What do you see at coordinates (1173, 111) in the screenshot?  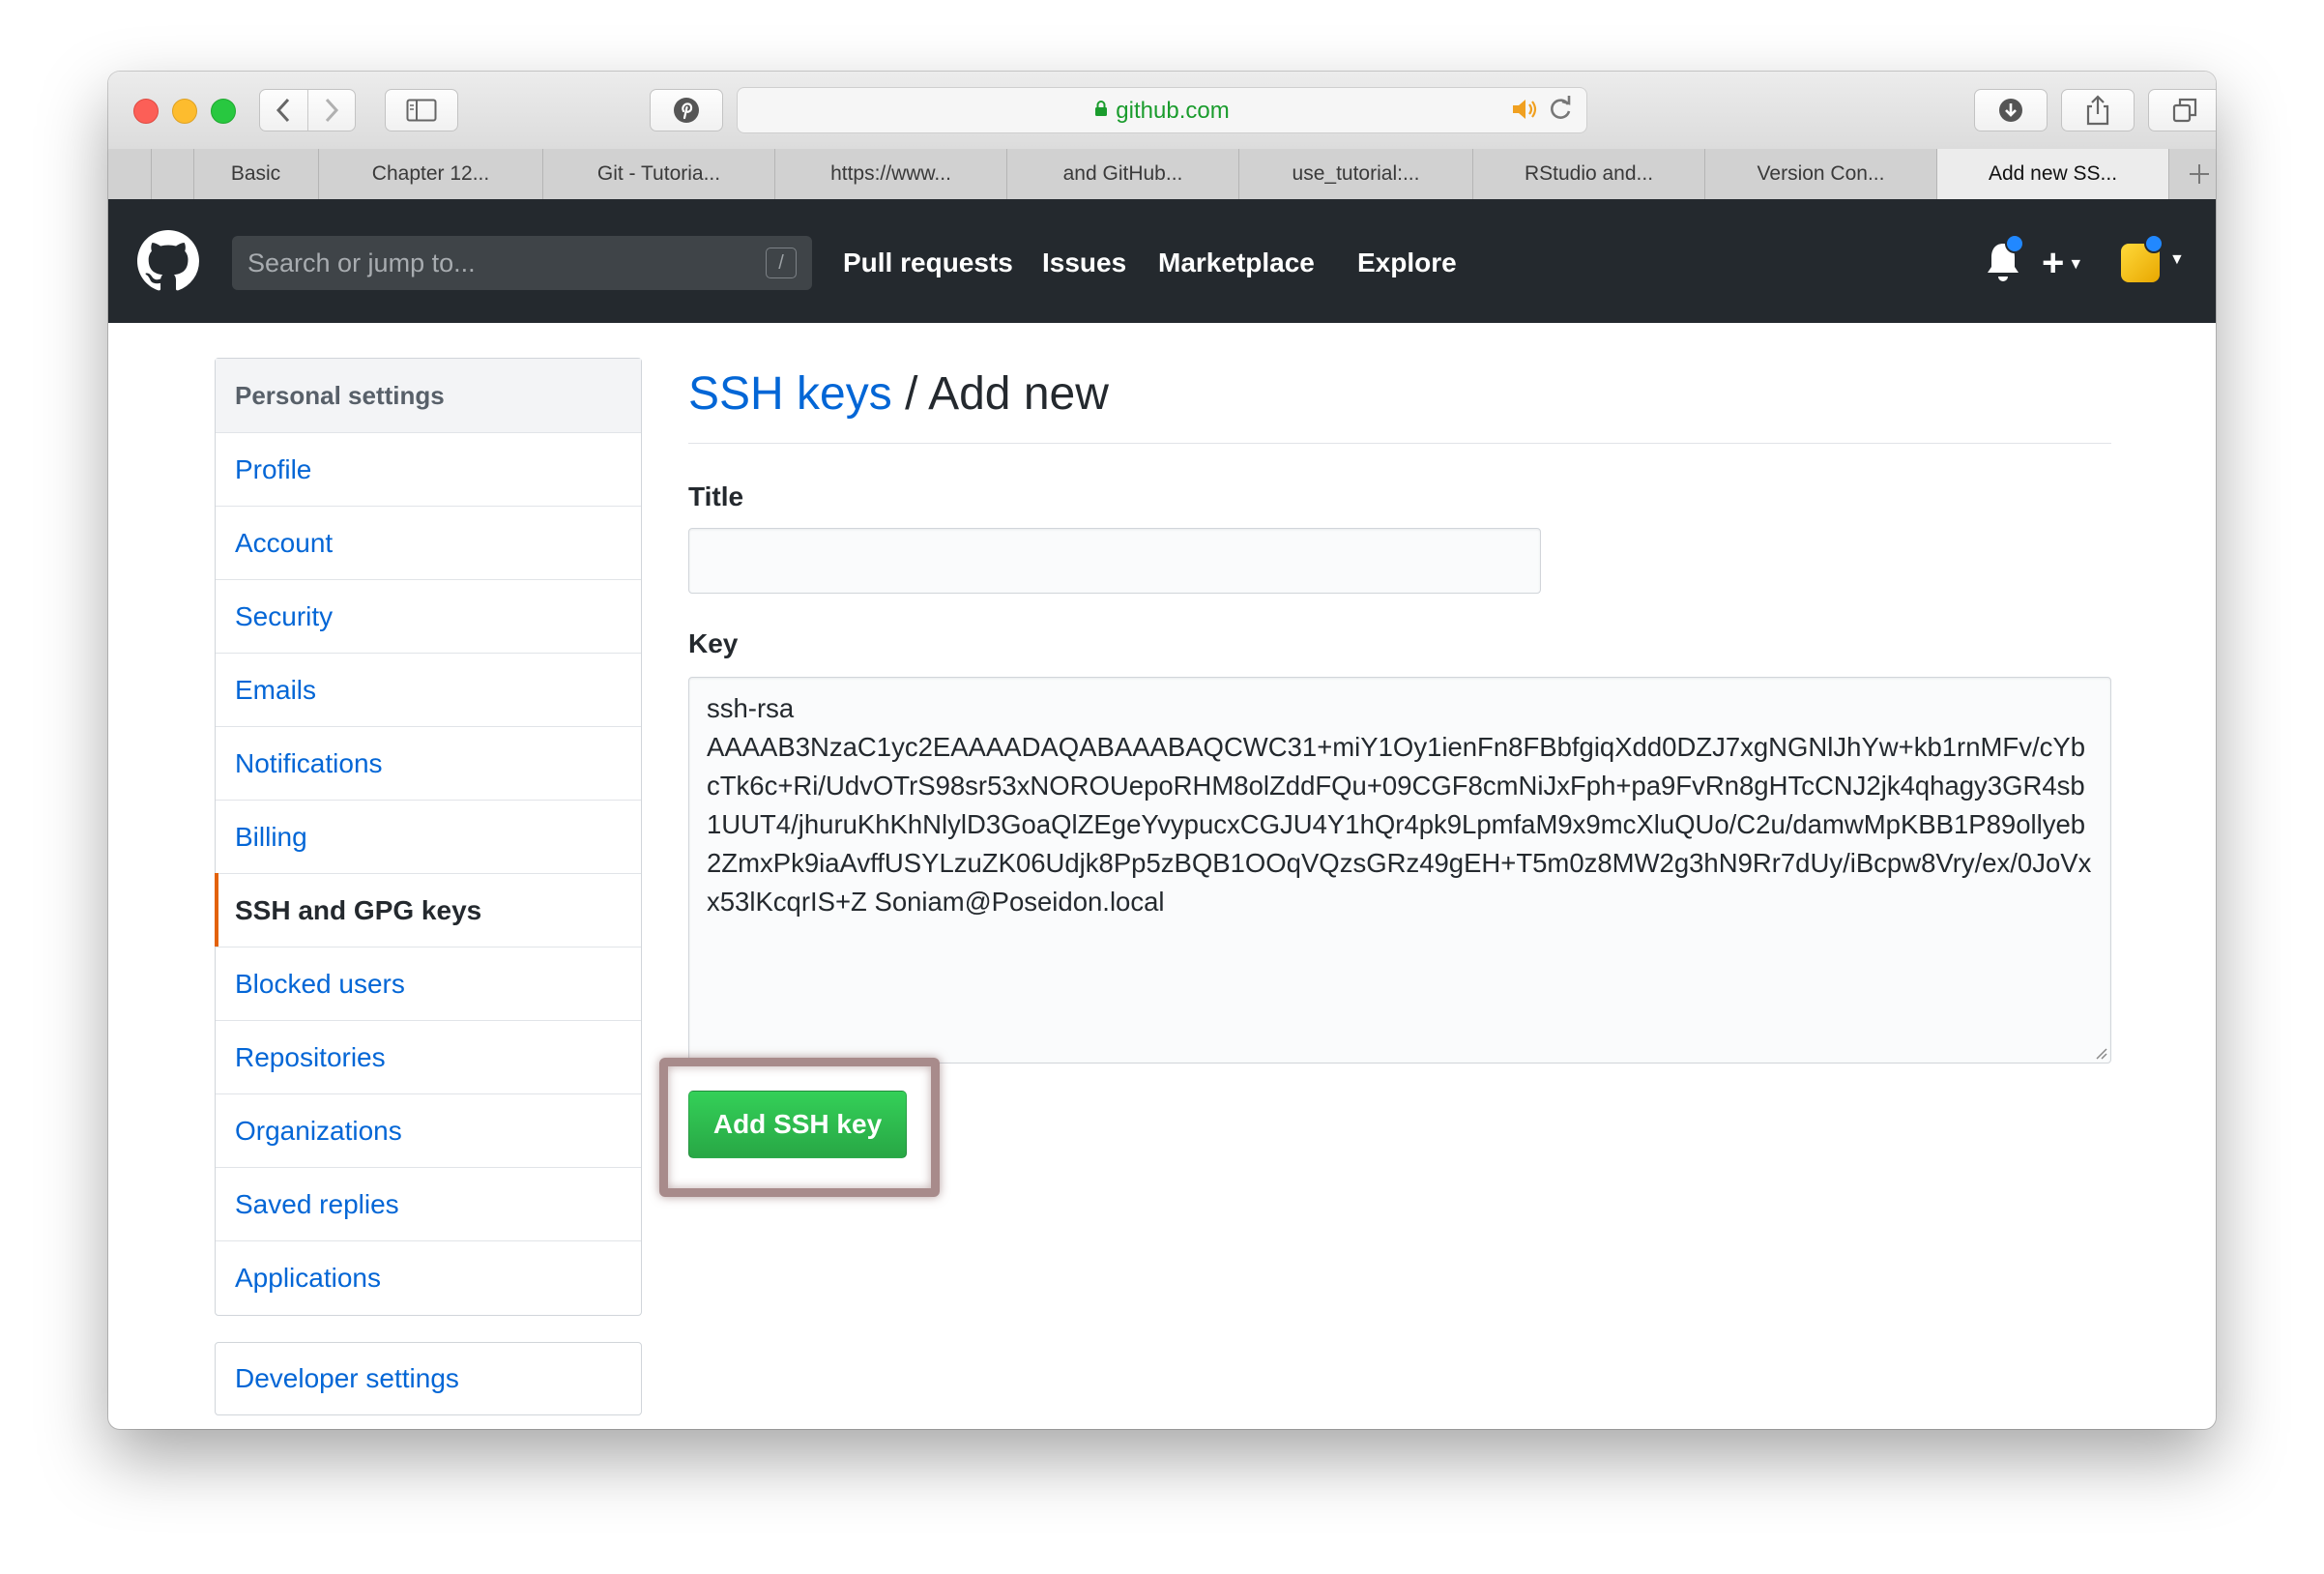 I see `url-text: github.com` at bounding box center [1173, 111].